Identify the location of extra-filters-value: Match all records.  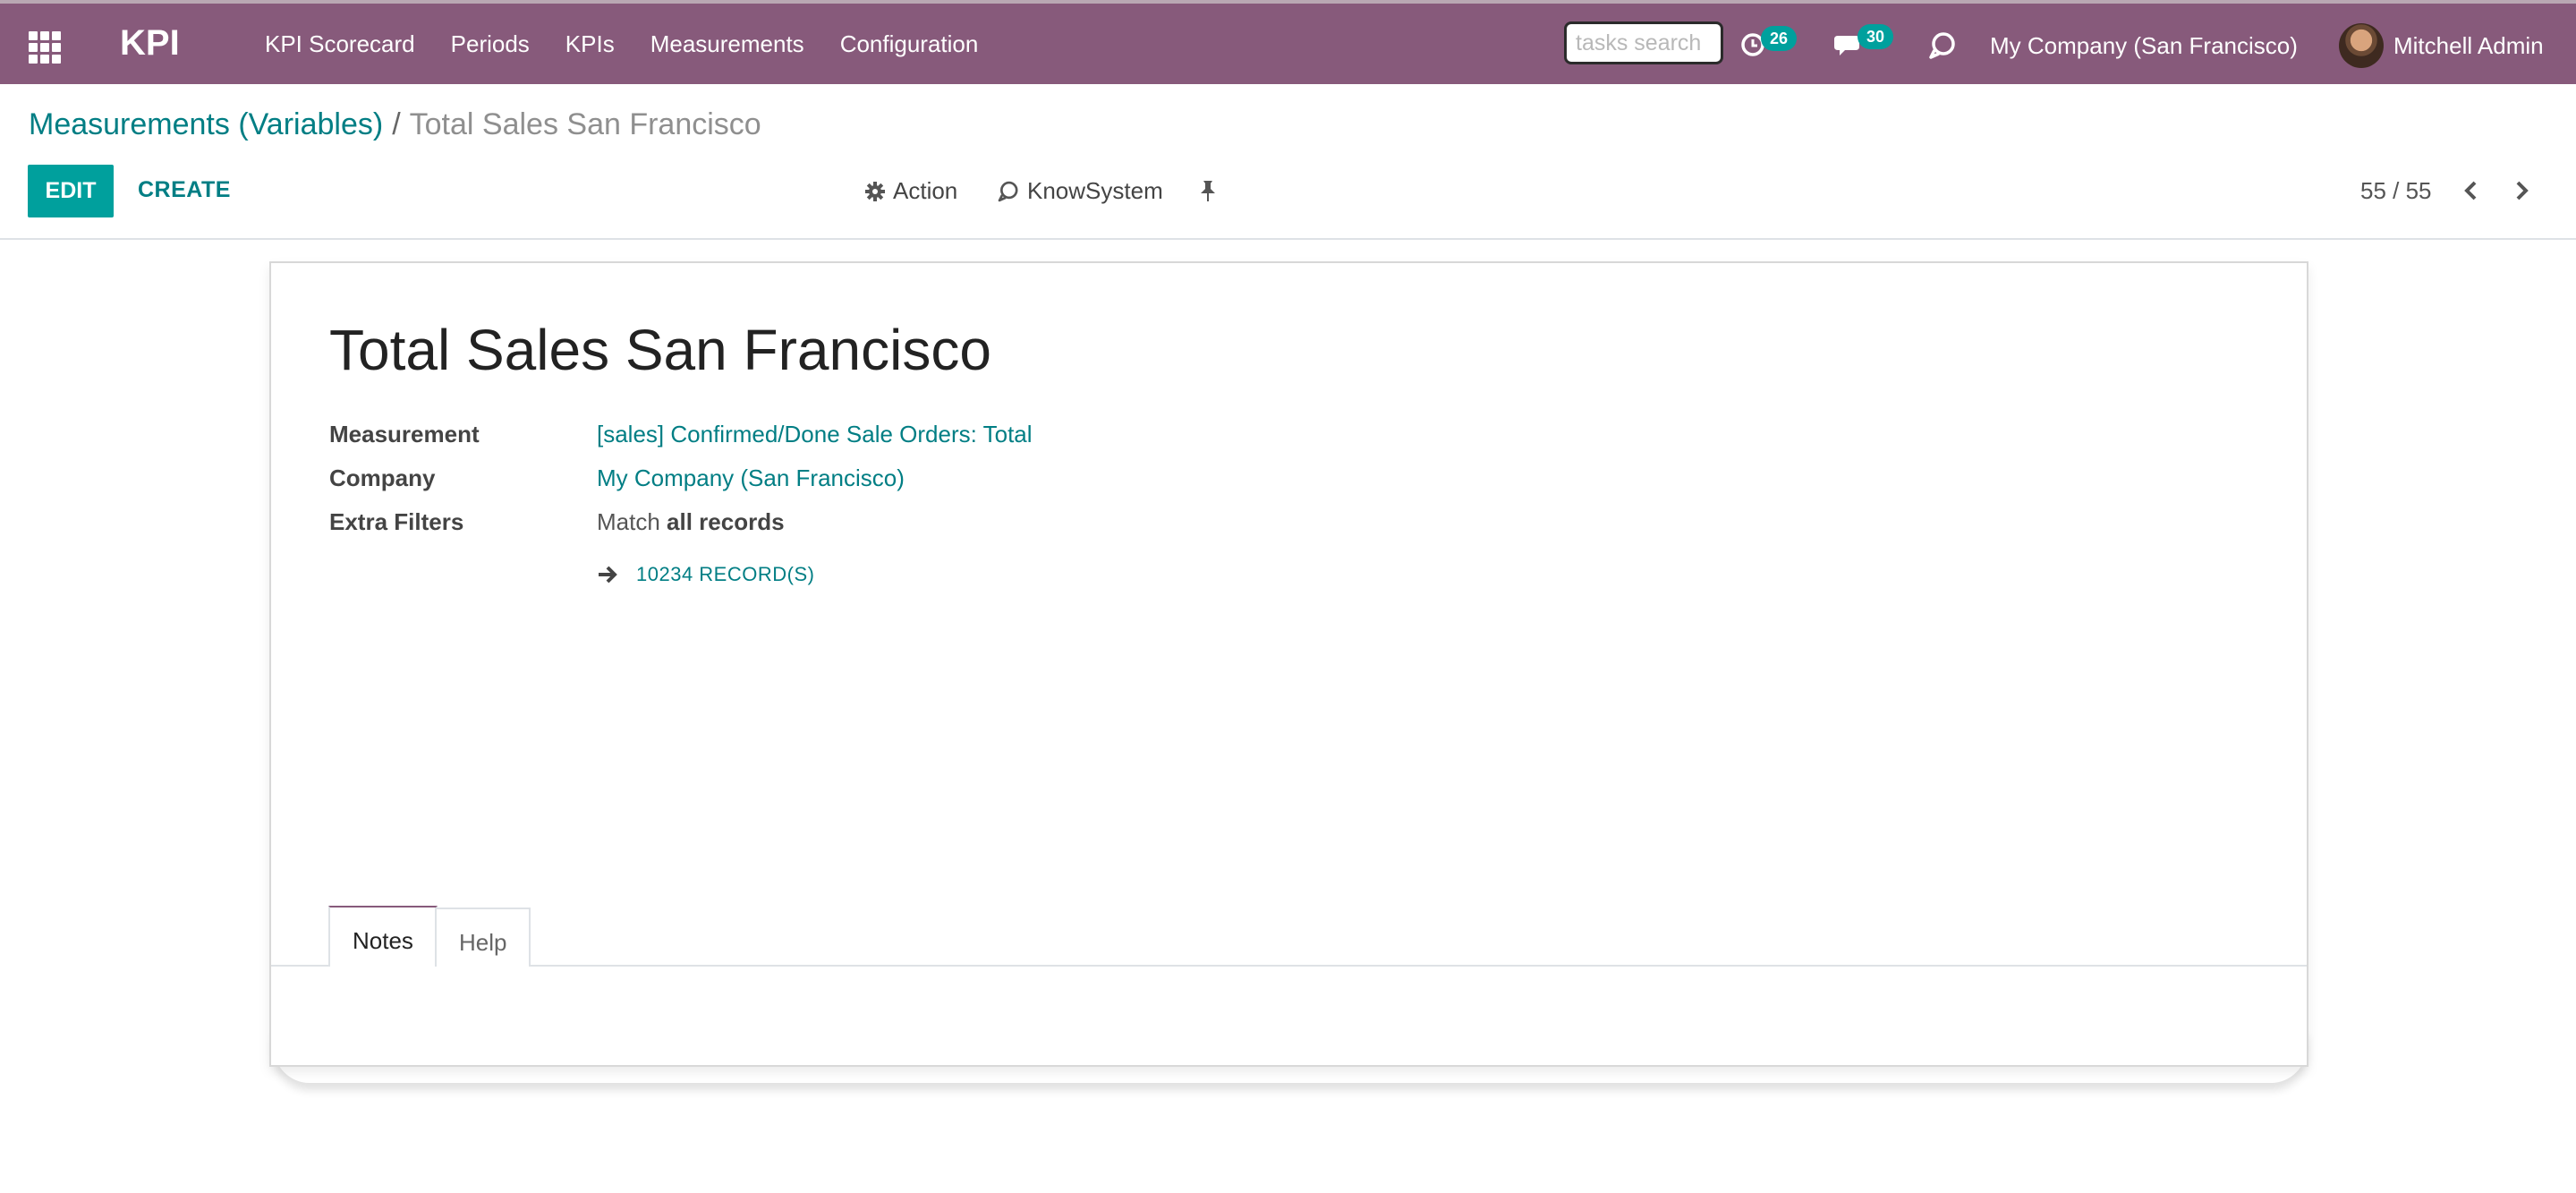
(691, 522).